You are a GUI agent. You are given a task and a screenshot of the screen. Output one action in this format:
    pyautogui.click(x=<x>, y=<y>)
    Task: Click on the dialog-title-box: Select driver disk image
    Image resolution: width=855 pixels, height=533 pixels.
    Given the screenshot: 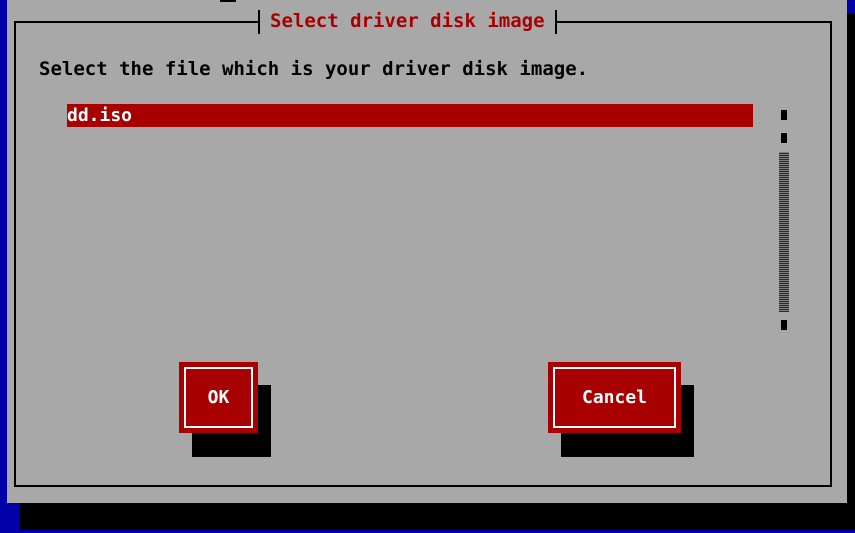 What is the action you would take?
    pyautogui.click(x=407, y=21)
    